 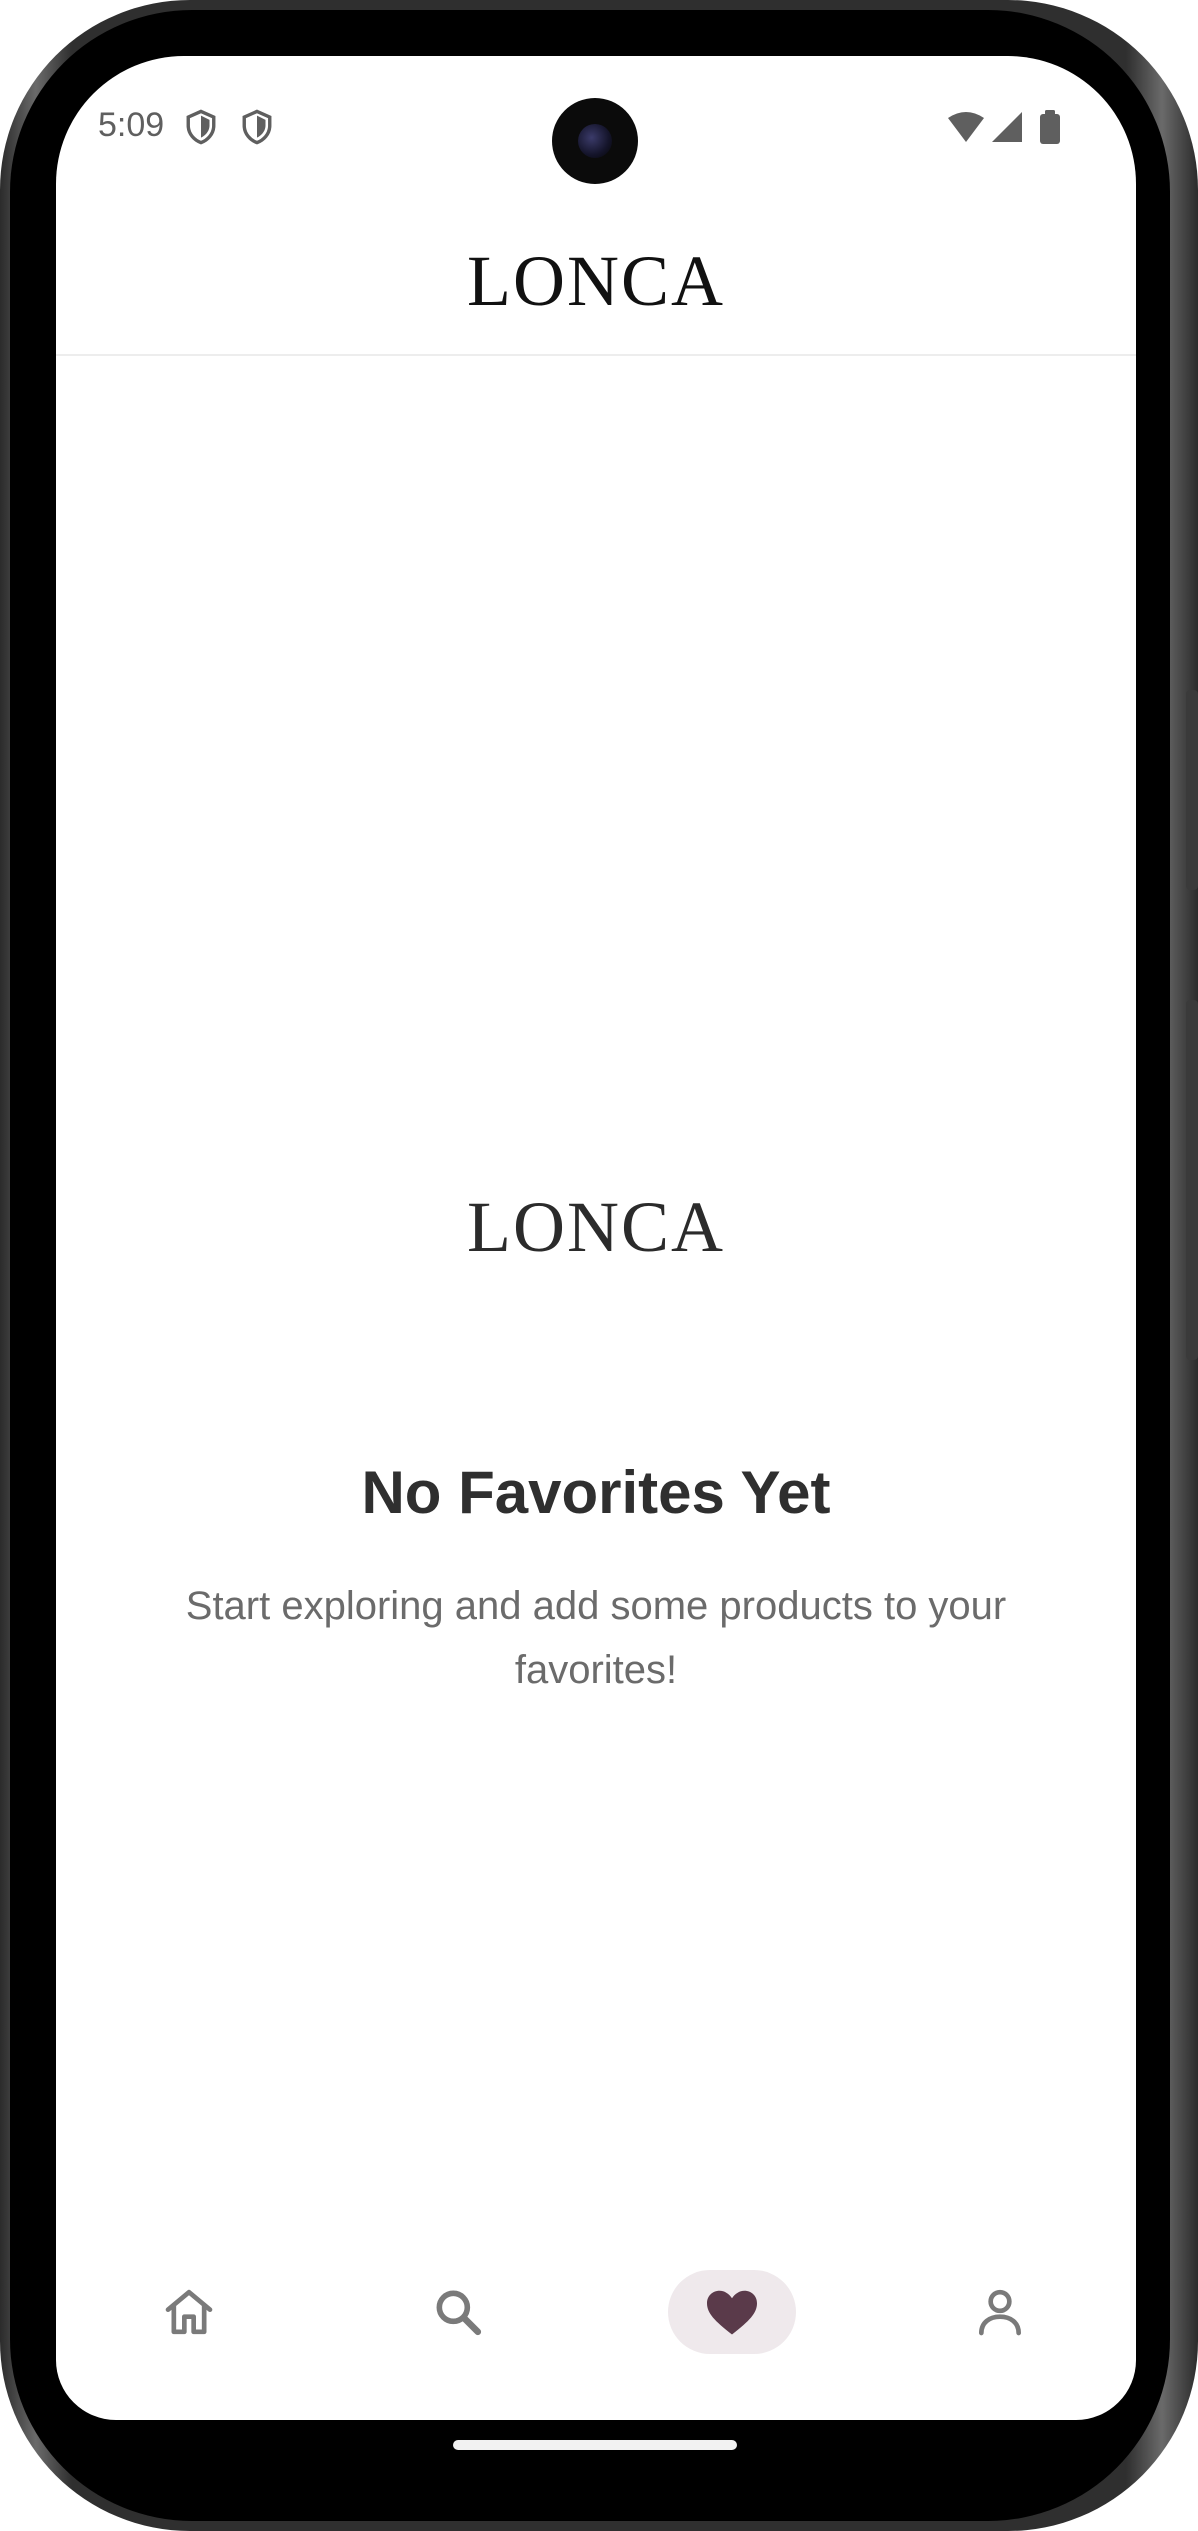 I want to click on nav-home, so click(x=189, y=2312).